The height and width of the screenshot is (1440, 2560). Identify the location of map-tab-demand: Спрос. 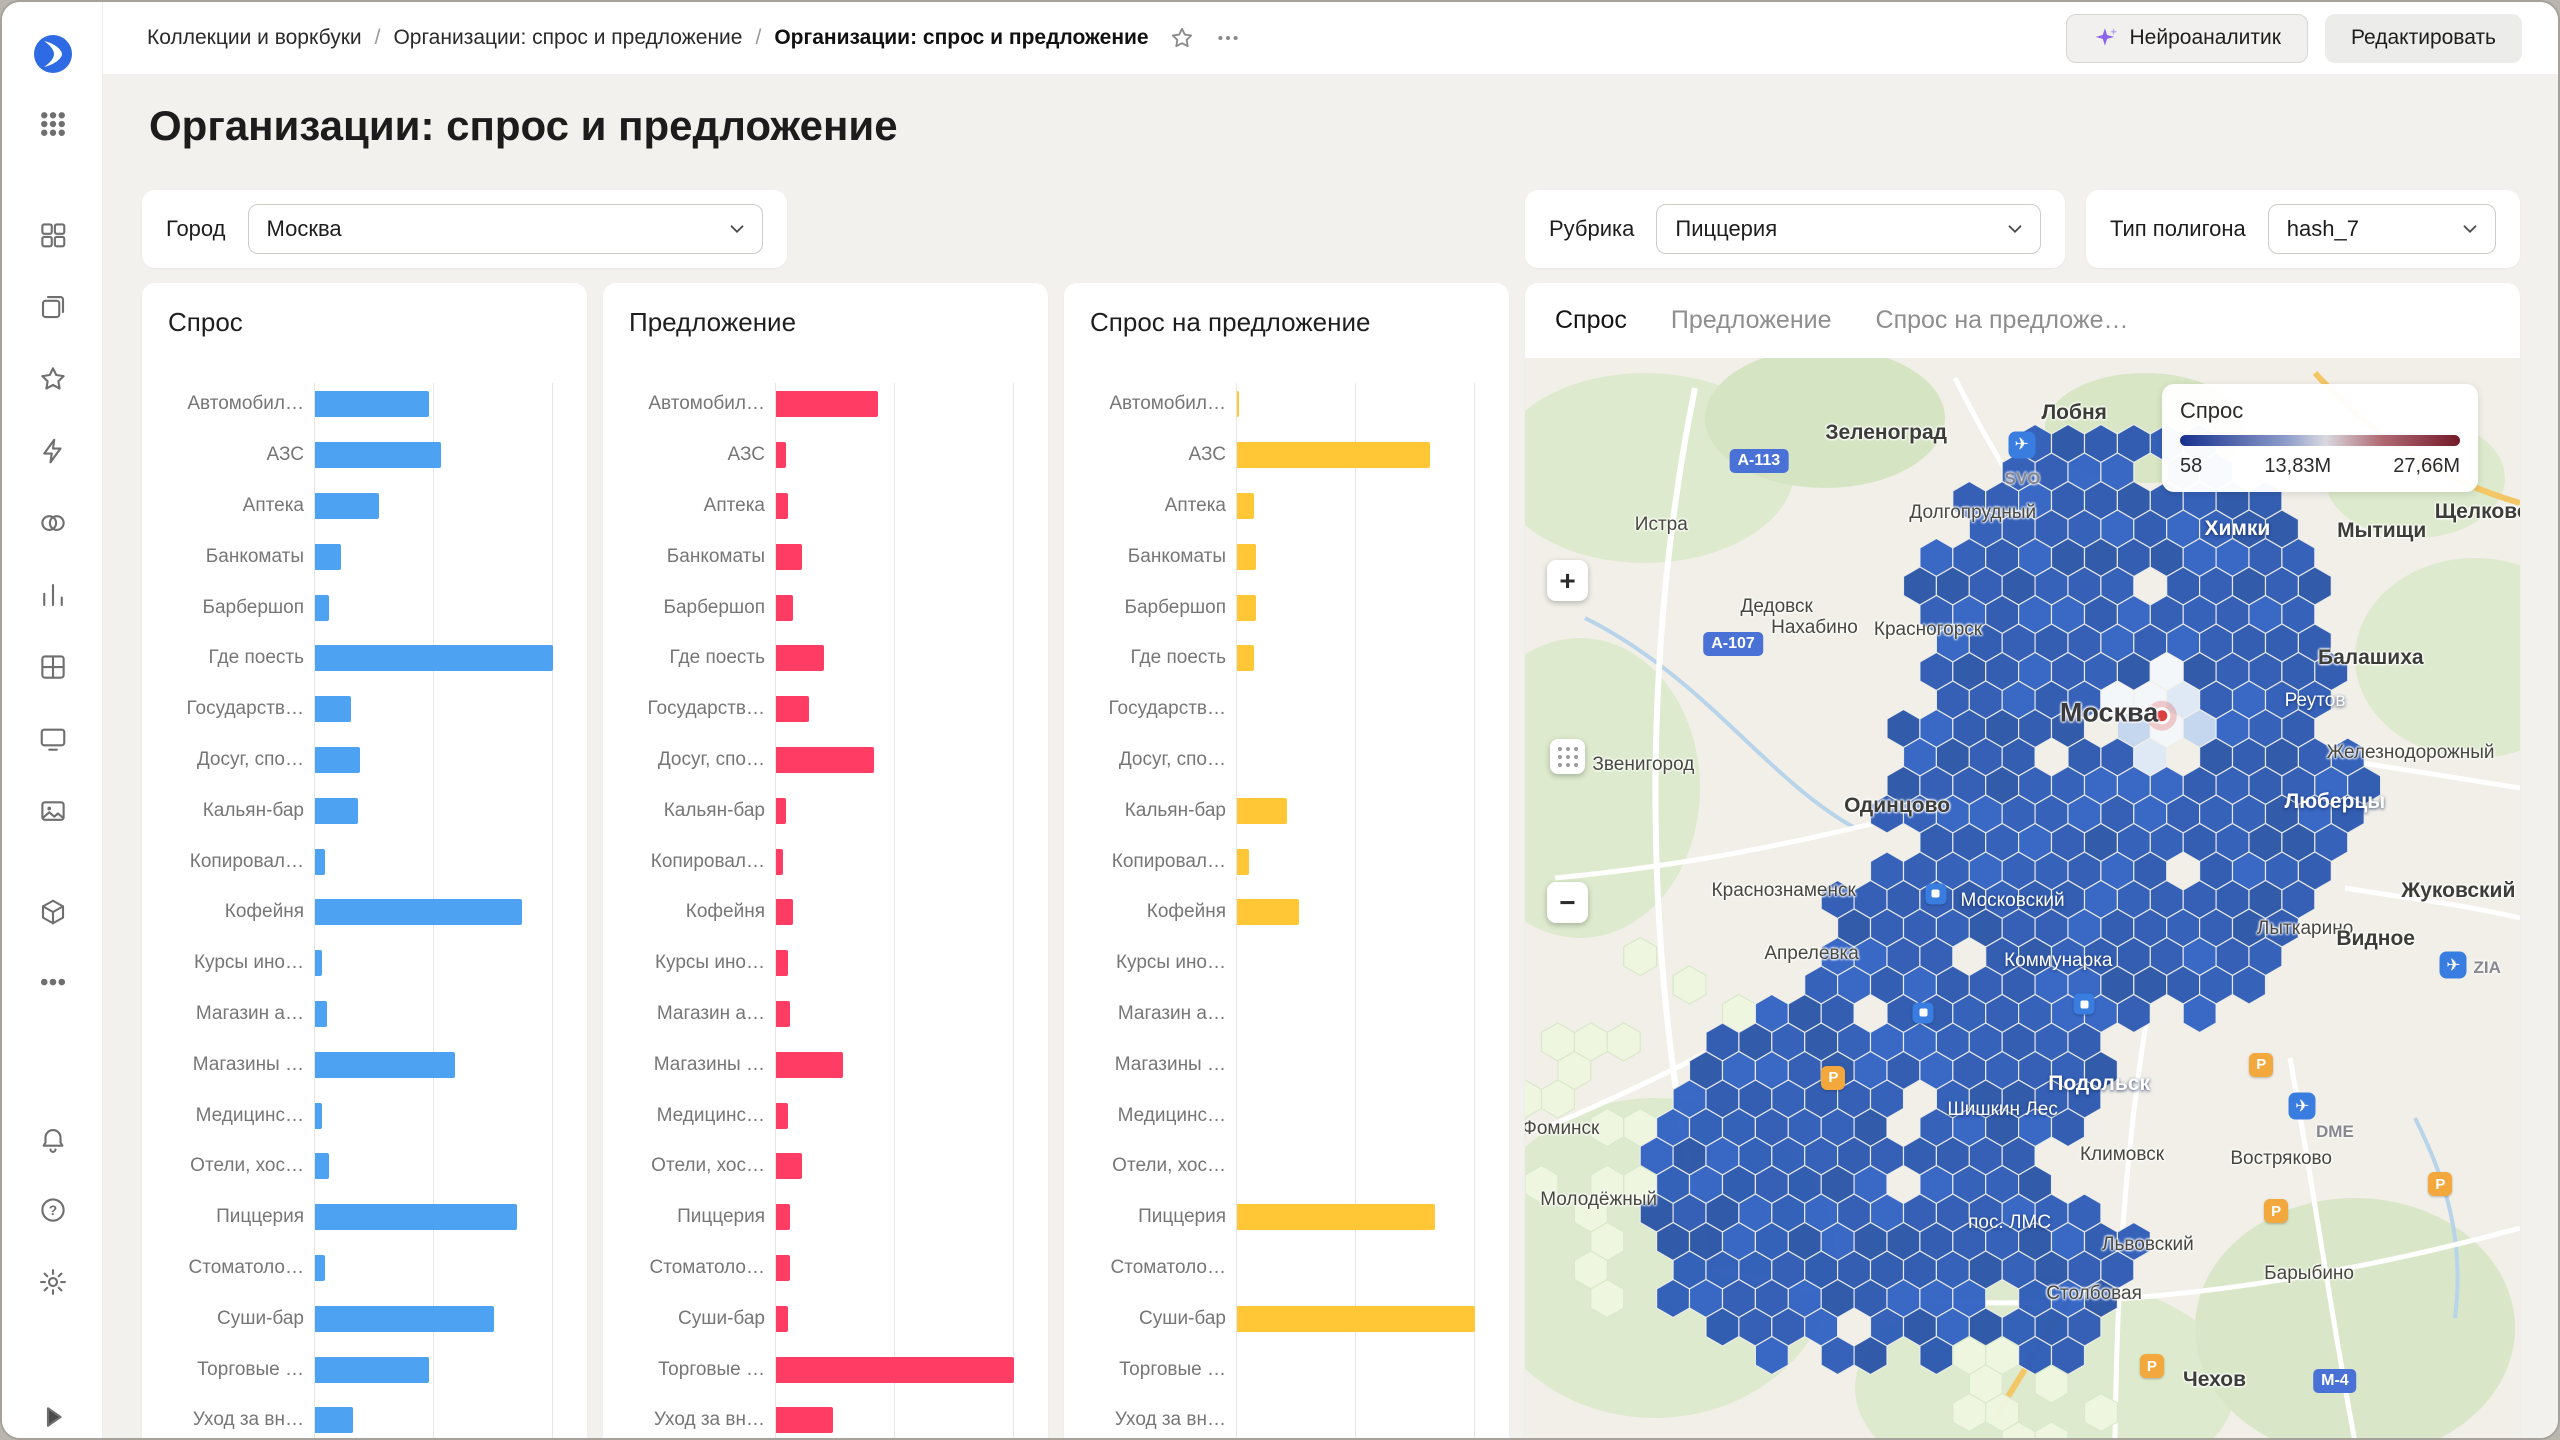
(1591, 320).